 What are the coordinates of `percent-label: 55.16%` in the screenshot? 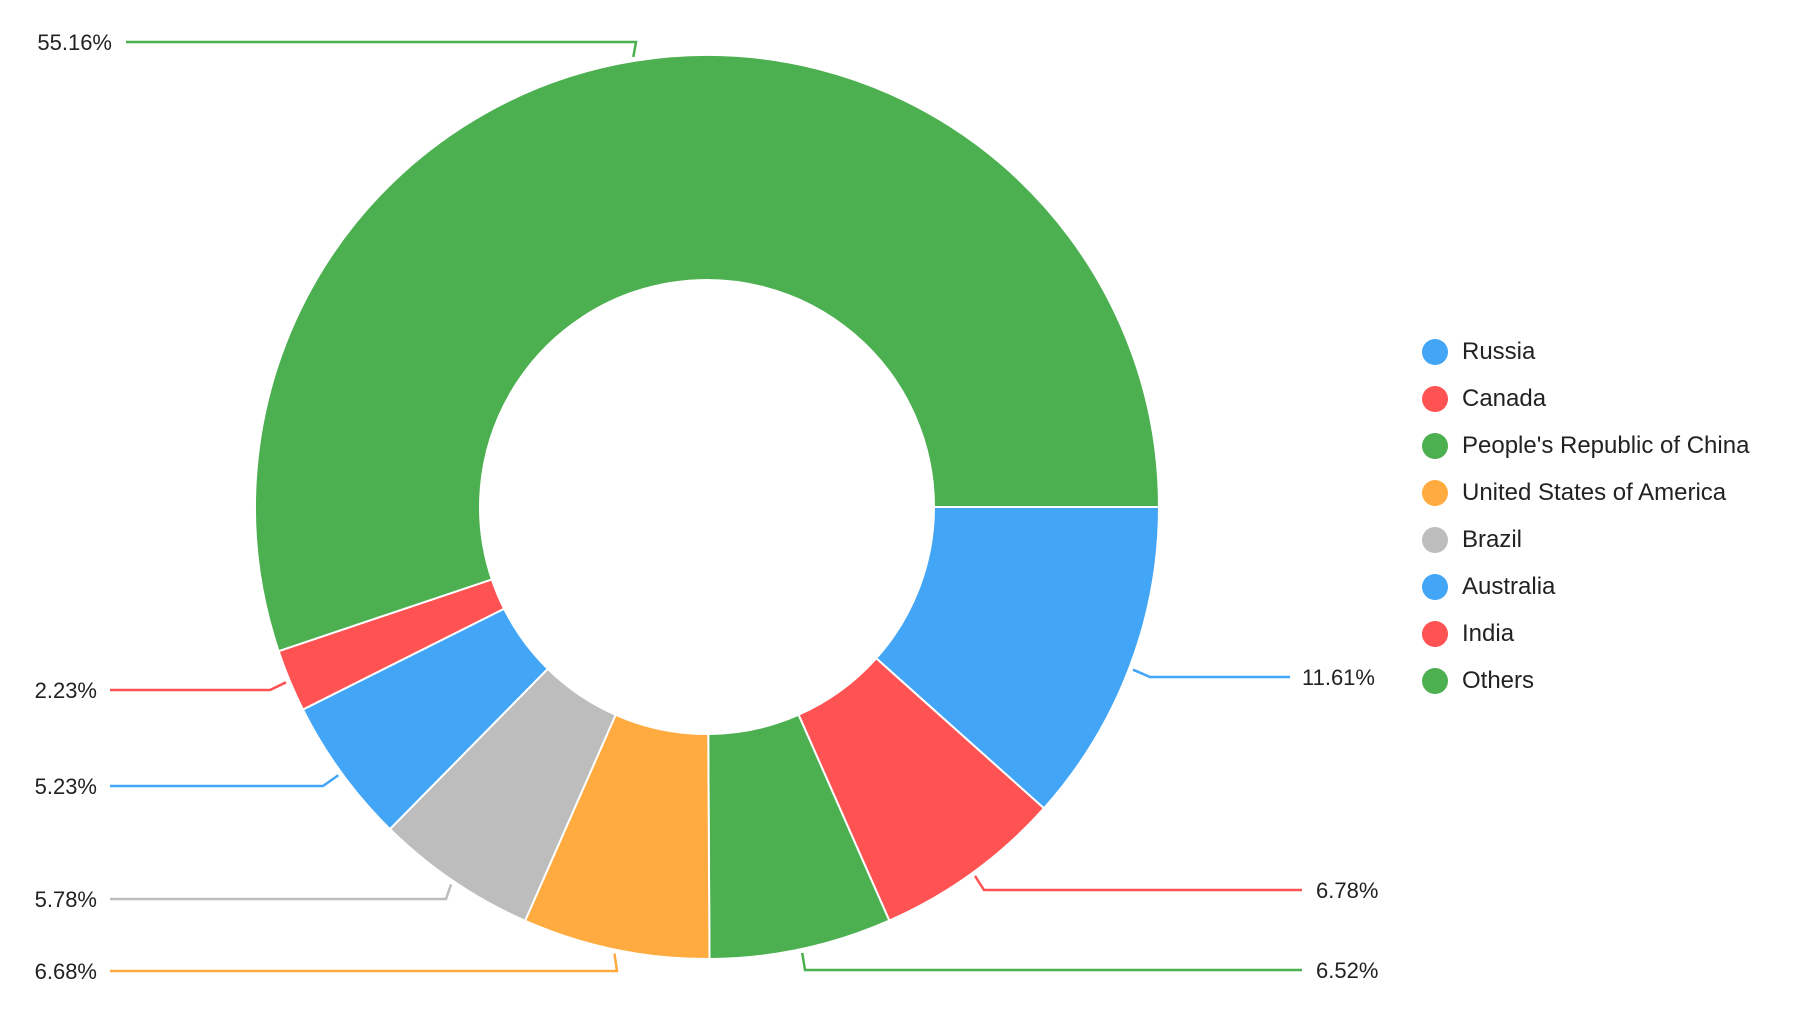 It's located at (74, 42).